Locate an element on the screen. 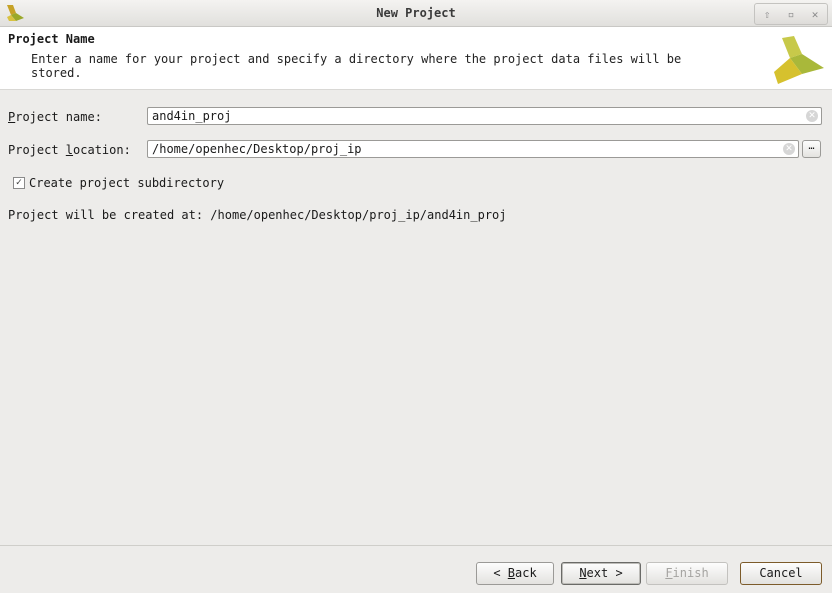 This screenshot has height=593, width=832. vivado-logo-icon is located at coordinates (799, 60).